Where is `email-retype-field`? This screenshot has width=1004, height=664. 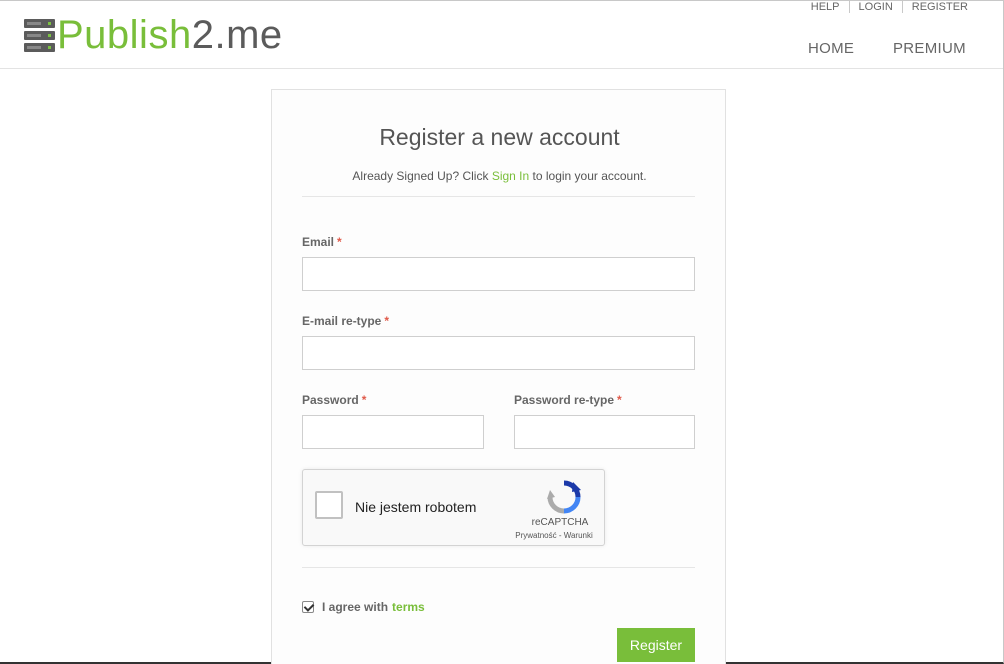 email-retype-field is located at coordinates (498, 353).